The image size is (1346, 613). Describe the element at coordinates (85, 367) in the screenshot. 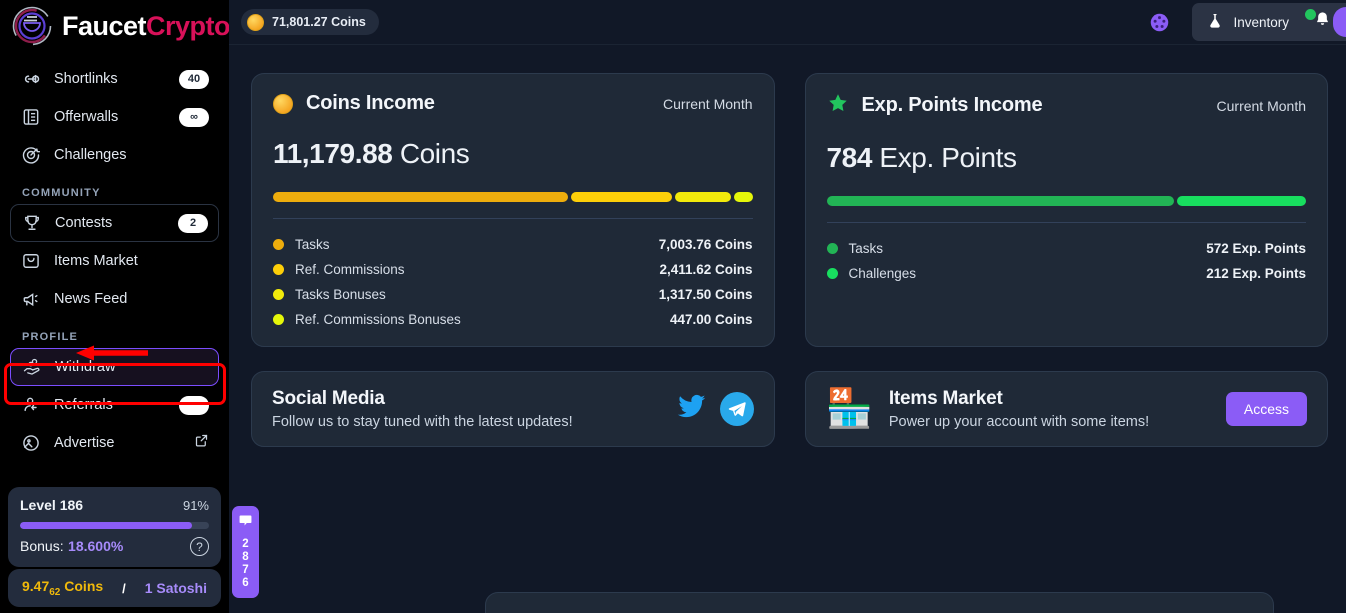

I see `sidebar-item-label: Withdraw` at that location.